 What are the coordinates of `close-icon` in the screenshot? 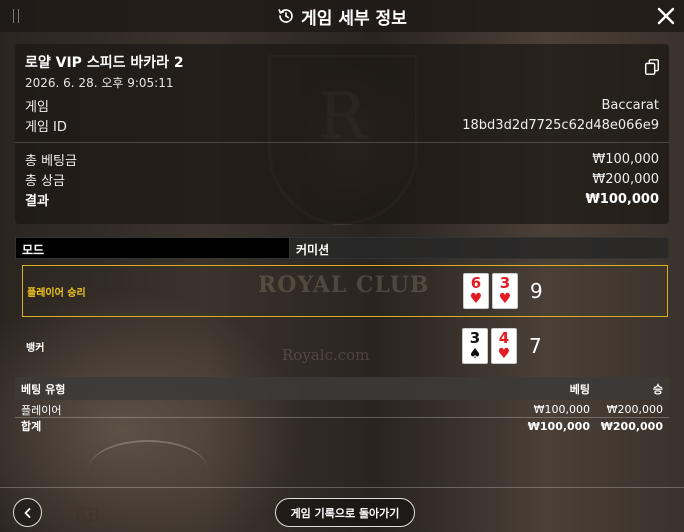 It's located at (666, 16).